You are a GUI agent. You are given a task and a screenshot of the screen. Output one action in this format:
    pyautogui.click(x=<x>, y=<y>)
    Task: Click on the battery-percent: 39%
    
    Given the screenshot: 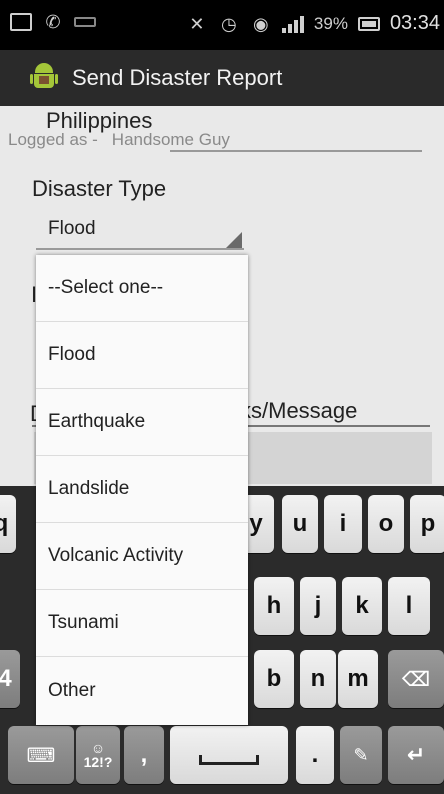 What is the action you would take?
    pyautogui.click(x=330, y=23)
    